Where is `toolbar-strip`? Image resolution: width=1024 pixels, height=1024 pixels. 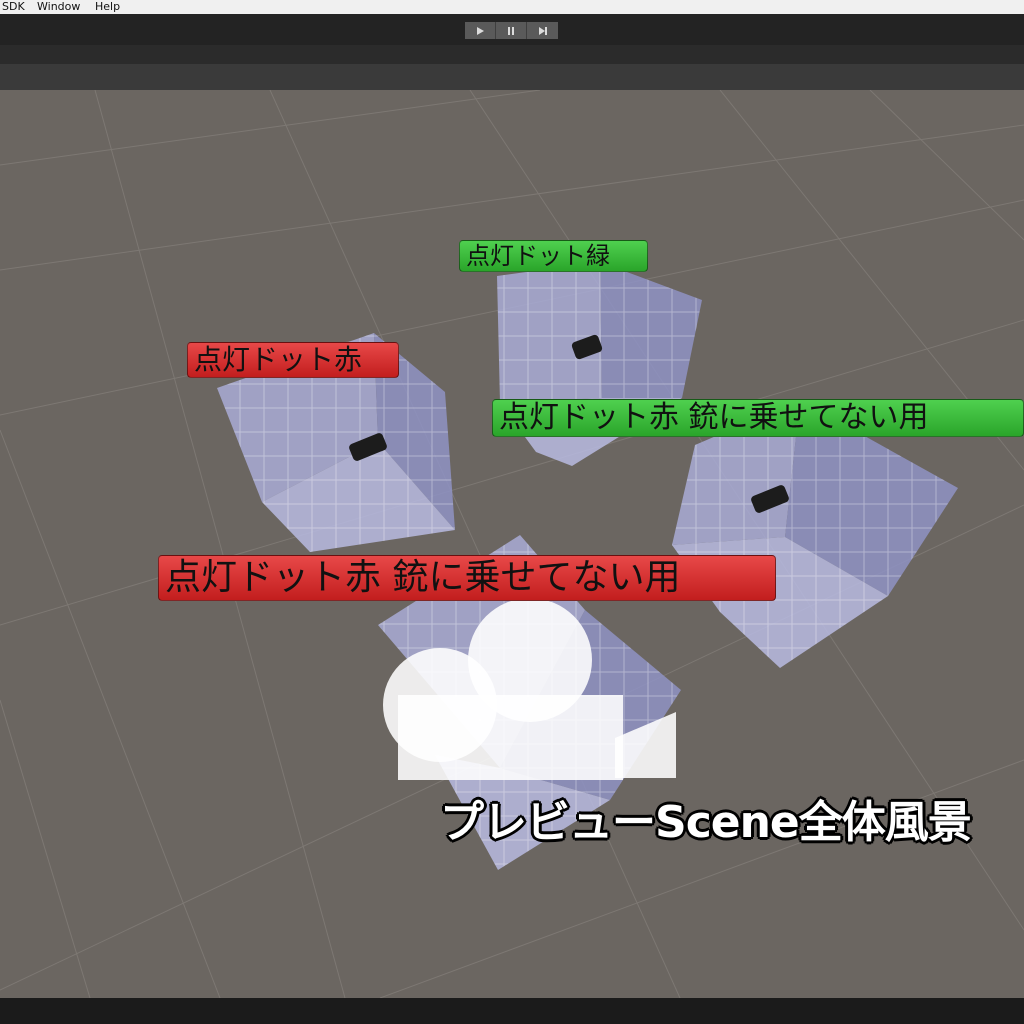
toolbar-strip is located at coordinates (512, 54).